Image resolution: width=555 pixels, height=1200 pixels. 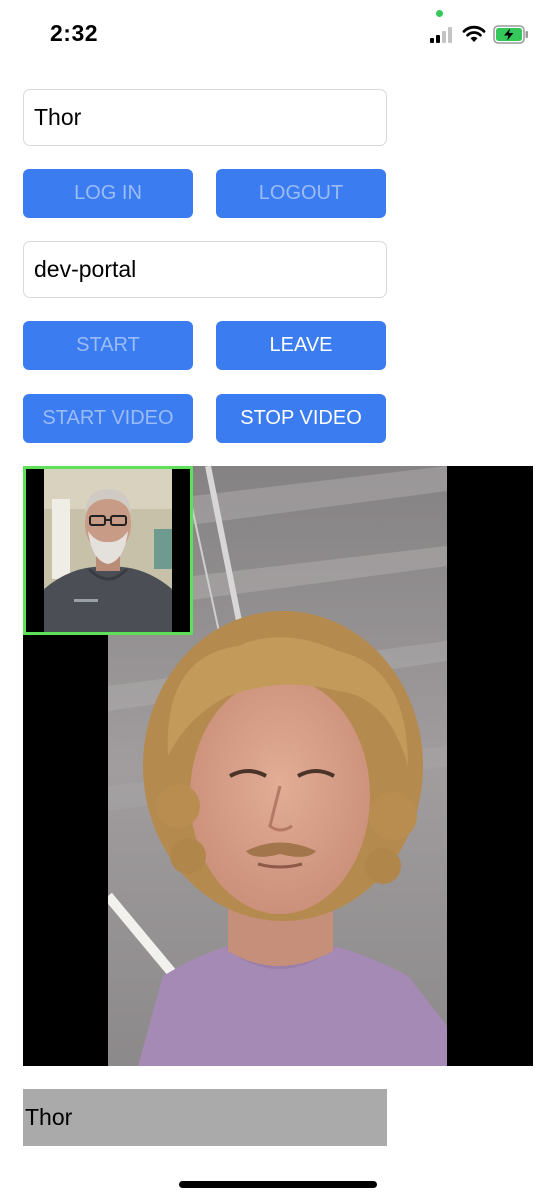 What do you see at coordinates (205, 269) in the screenshot?
I see `session-name-input` at bounding box center [205, 269].